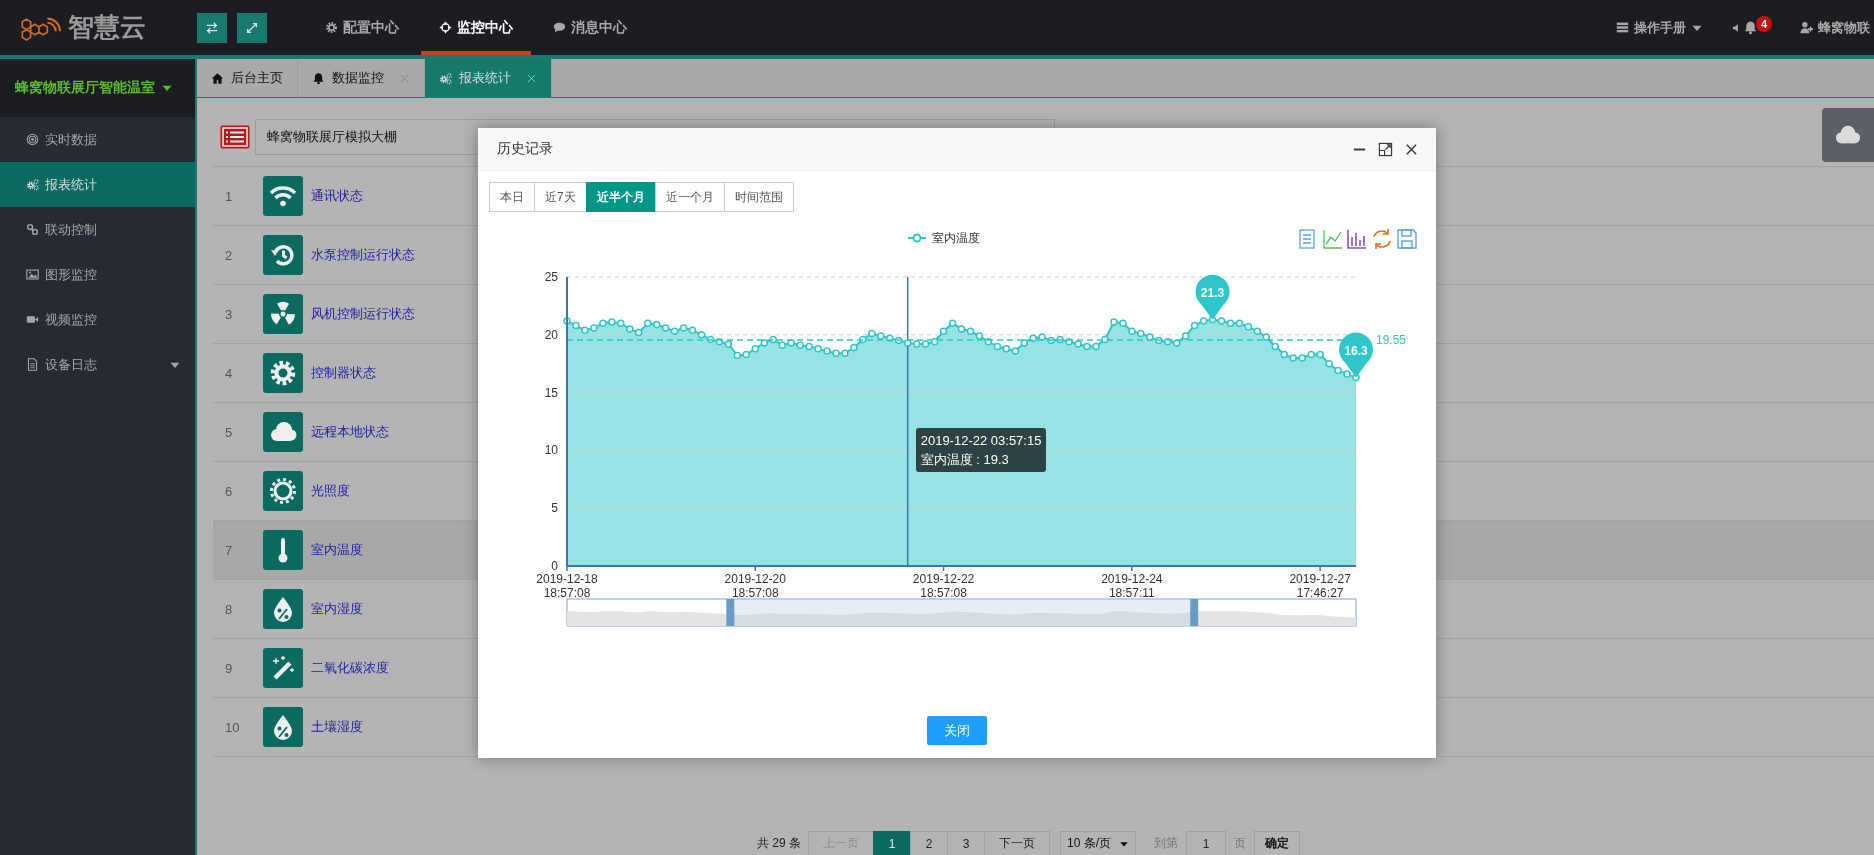 The image size is (1874, 855). Describe the element at coordinates (488, 78) in the screenshot. I see `tab: 报表统计` at that location.